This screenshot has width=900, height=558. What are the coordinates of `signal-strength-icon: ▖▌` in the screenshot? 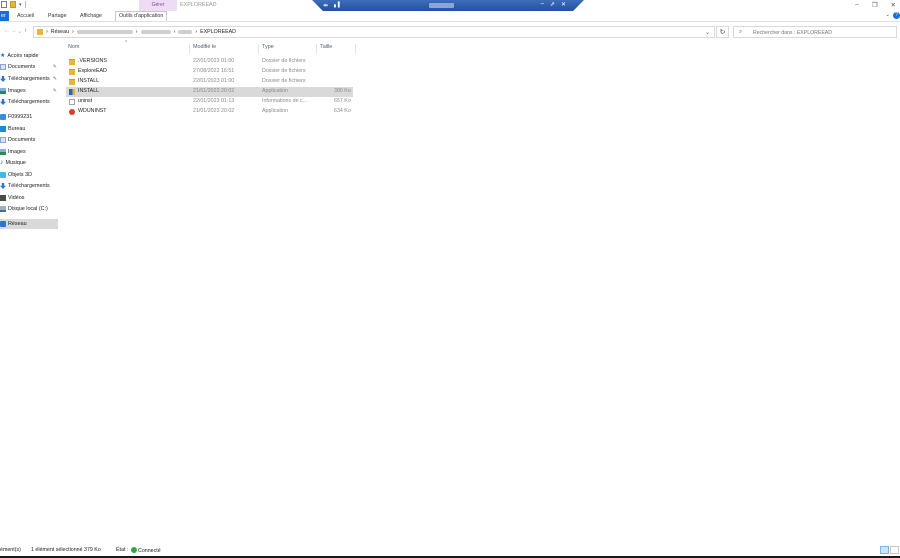 It's located at (337, 5).